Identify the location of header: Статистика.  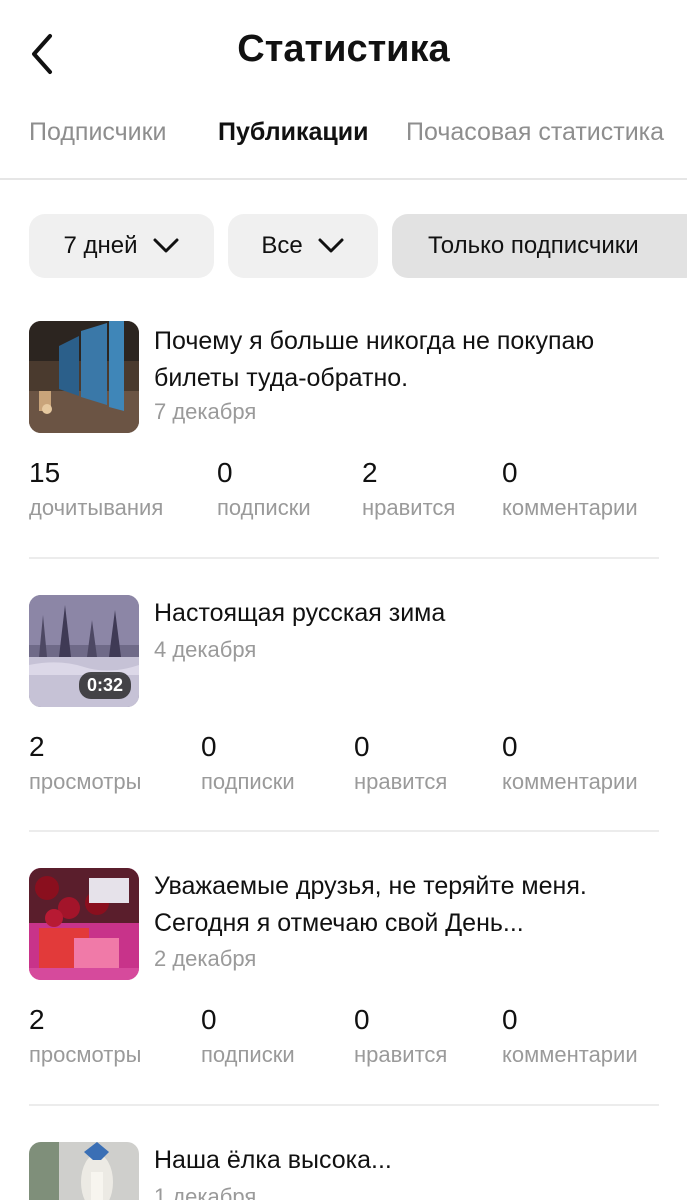
(343, 50).